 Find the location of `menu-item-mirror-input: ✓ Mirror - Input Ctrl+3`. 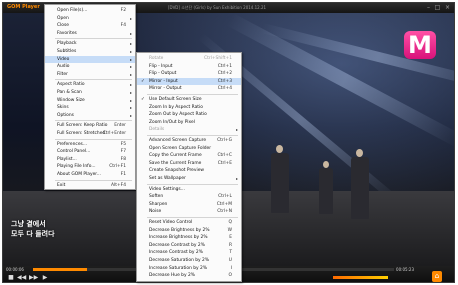

menu-item-mirror-input: ✓ Mirror - Input Ctrl+3 is located at coordinates (189, 81).